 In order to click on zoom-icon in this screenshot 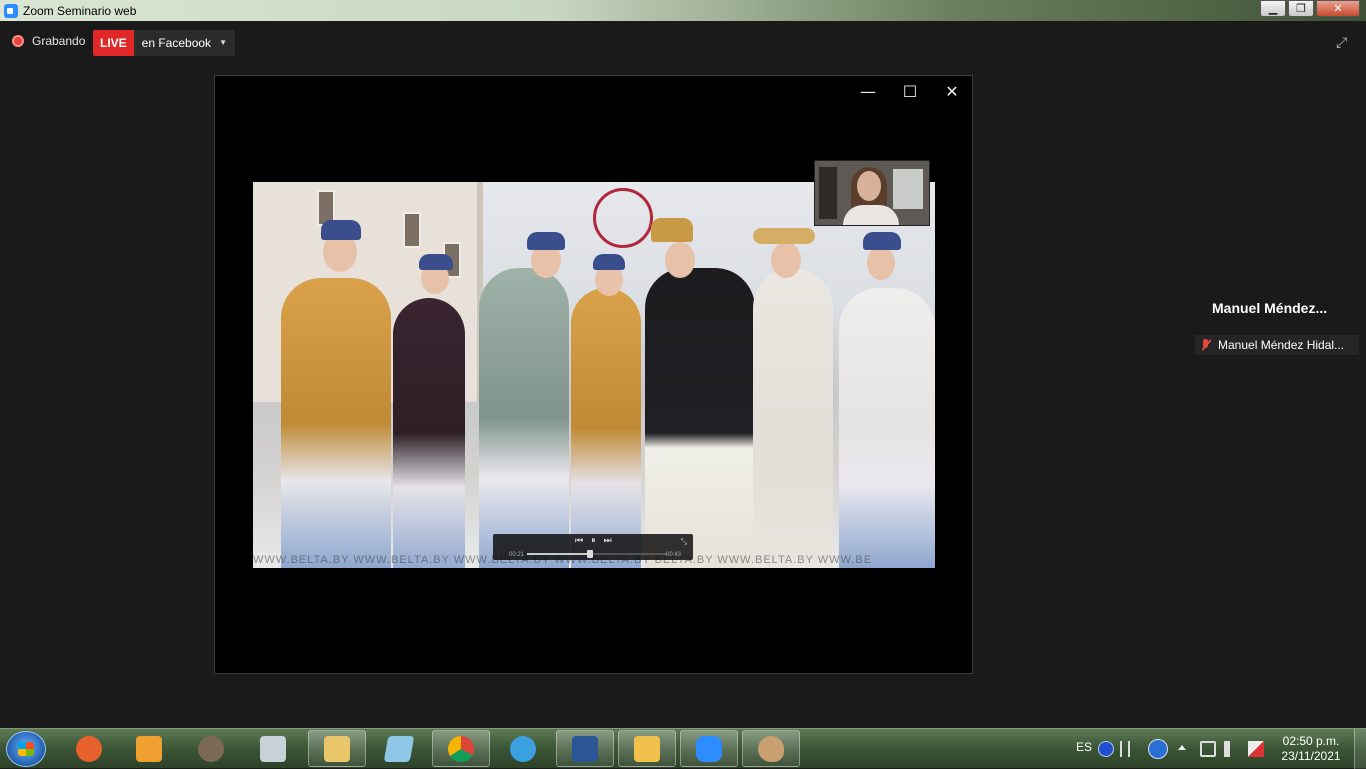, I will do `click(709, 748)`.